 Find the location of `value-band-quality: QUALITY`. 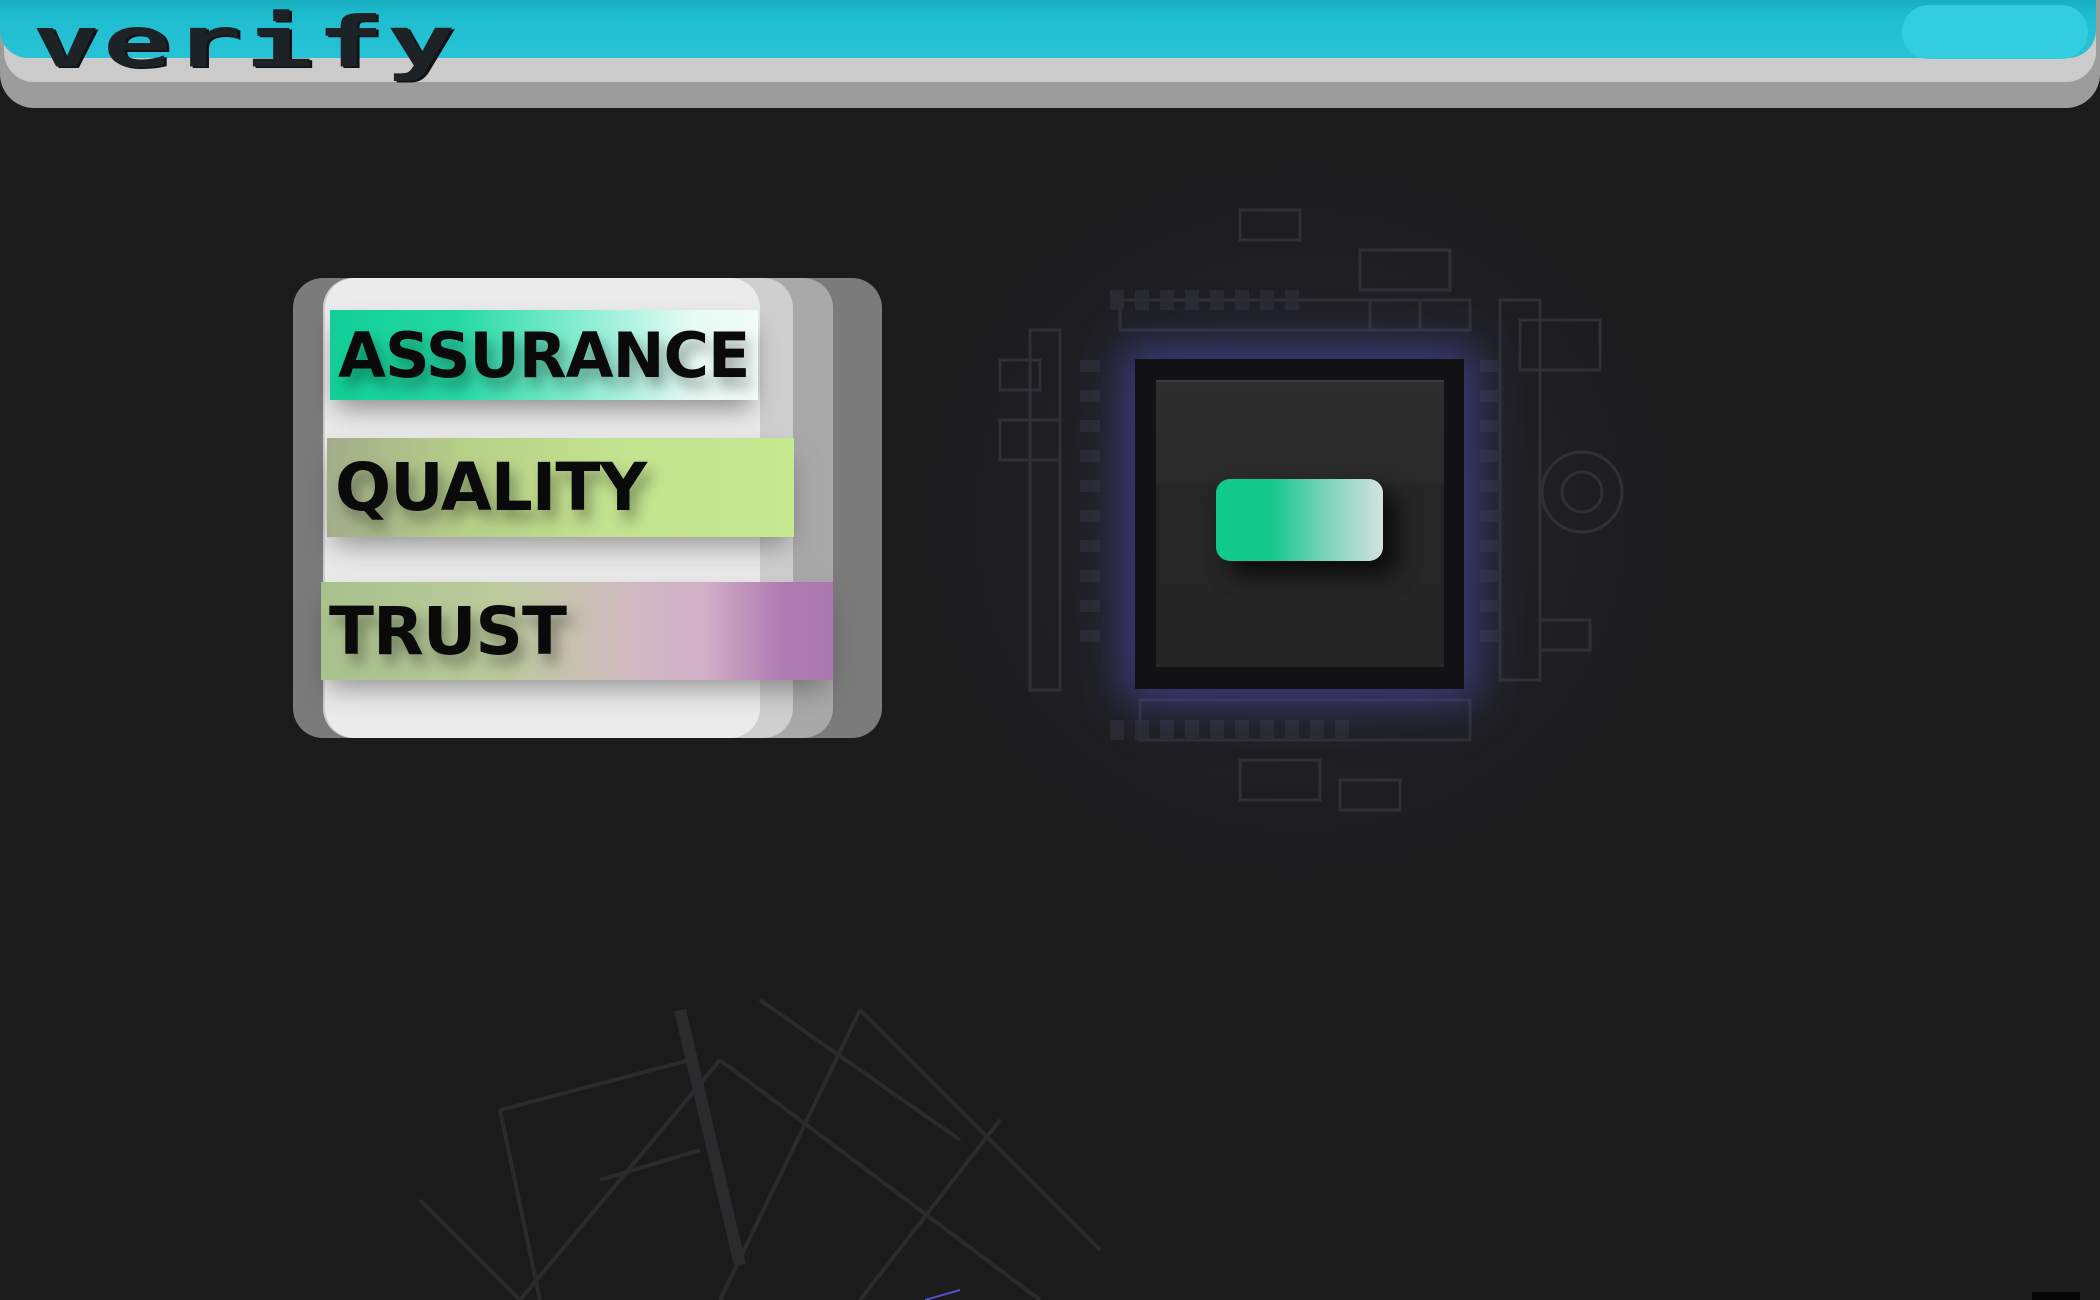

value-band-quality: QUALITY is located at coordinates (560, 487).